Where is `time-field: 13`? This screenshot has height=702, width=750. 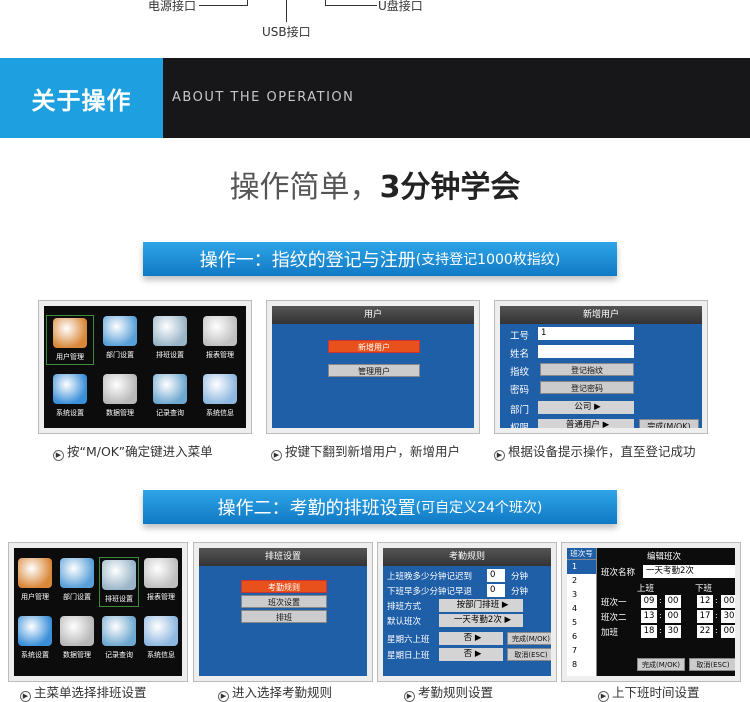 time-field: 13 is located at coordinates (649, 616).